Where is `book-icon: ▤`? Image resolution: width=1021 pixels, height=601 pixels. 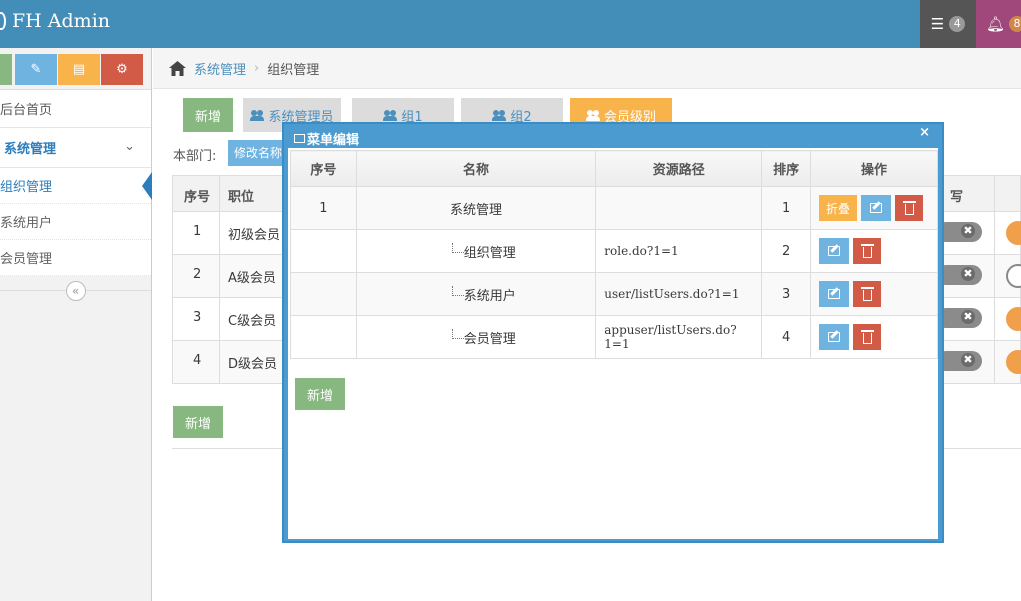 book-icon: ▤ is located at coordinates (79, 69).